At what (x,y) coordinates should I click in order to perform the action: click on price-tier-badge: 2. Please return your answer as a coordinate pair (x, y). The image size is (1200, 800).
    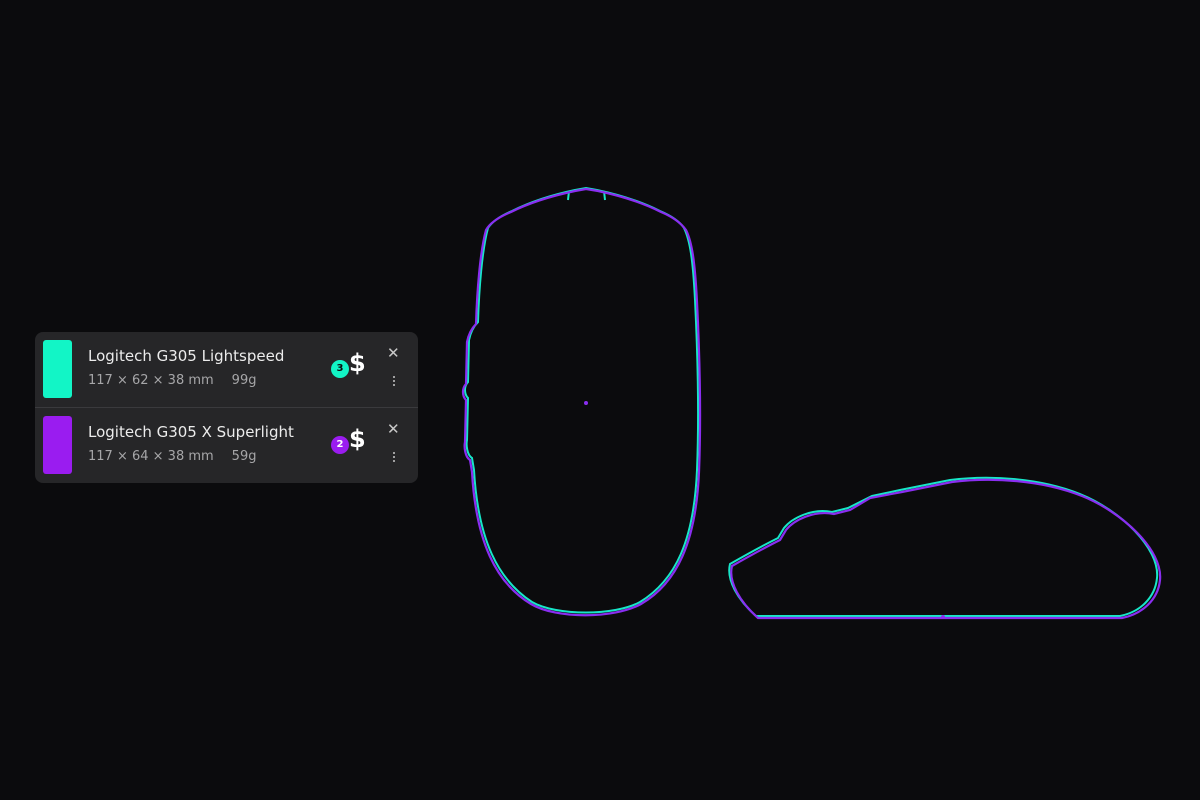
    Looking at the image, I should click on (340, 445).